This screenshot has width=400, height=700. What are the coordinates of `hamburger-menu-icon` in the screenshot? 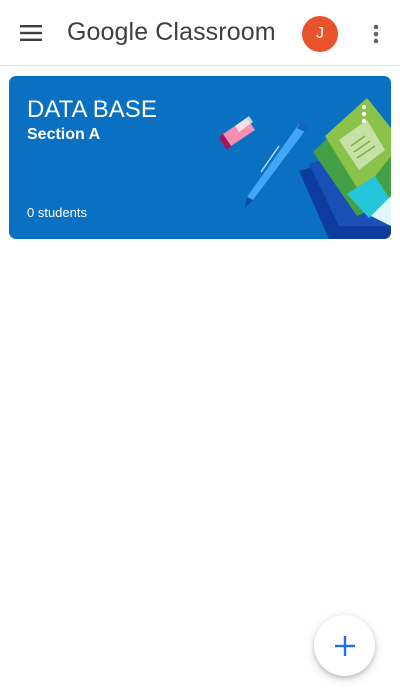 It's located at (31, 33).